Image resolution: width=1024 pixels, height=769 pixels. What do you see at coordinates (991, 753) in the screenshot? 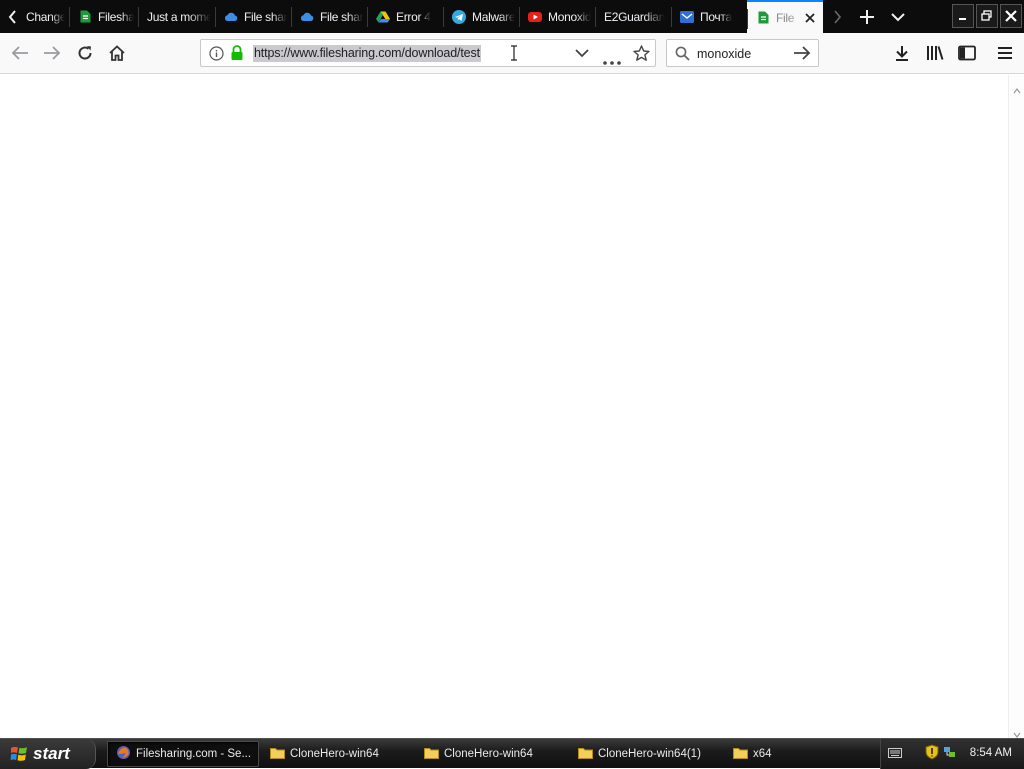
I see `clock: 8:54 AM` at bounding box center [991, 753].